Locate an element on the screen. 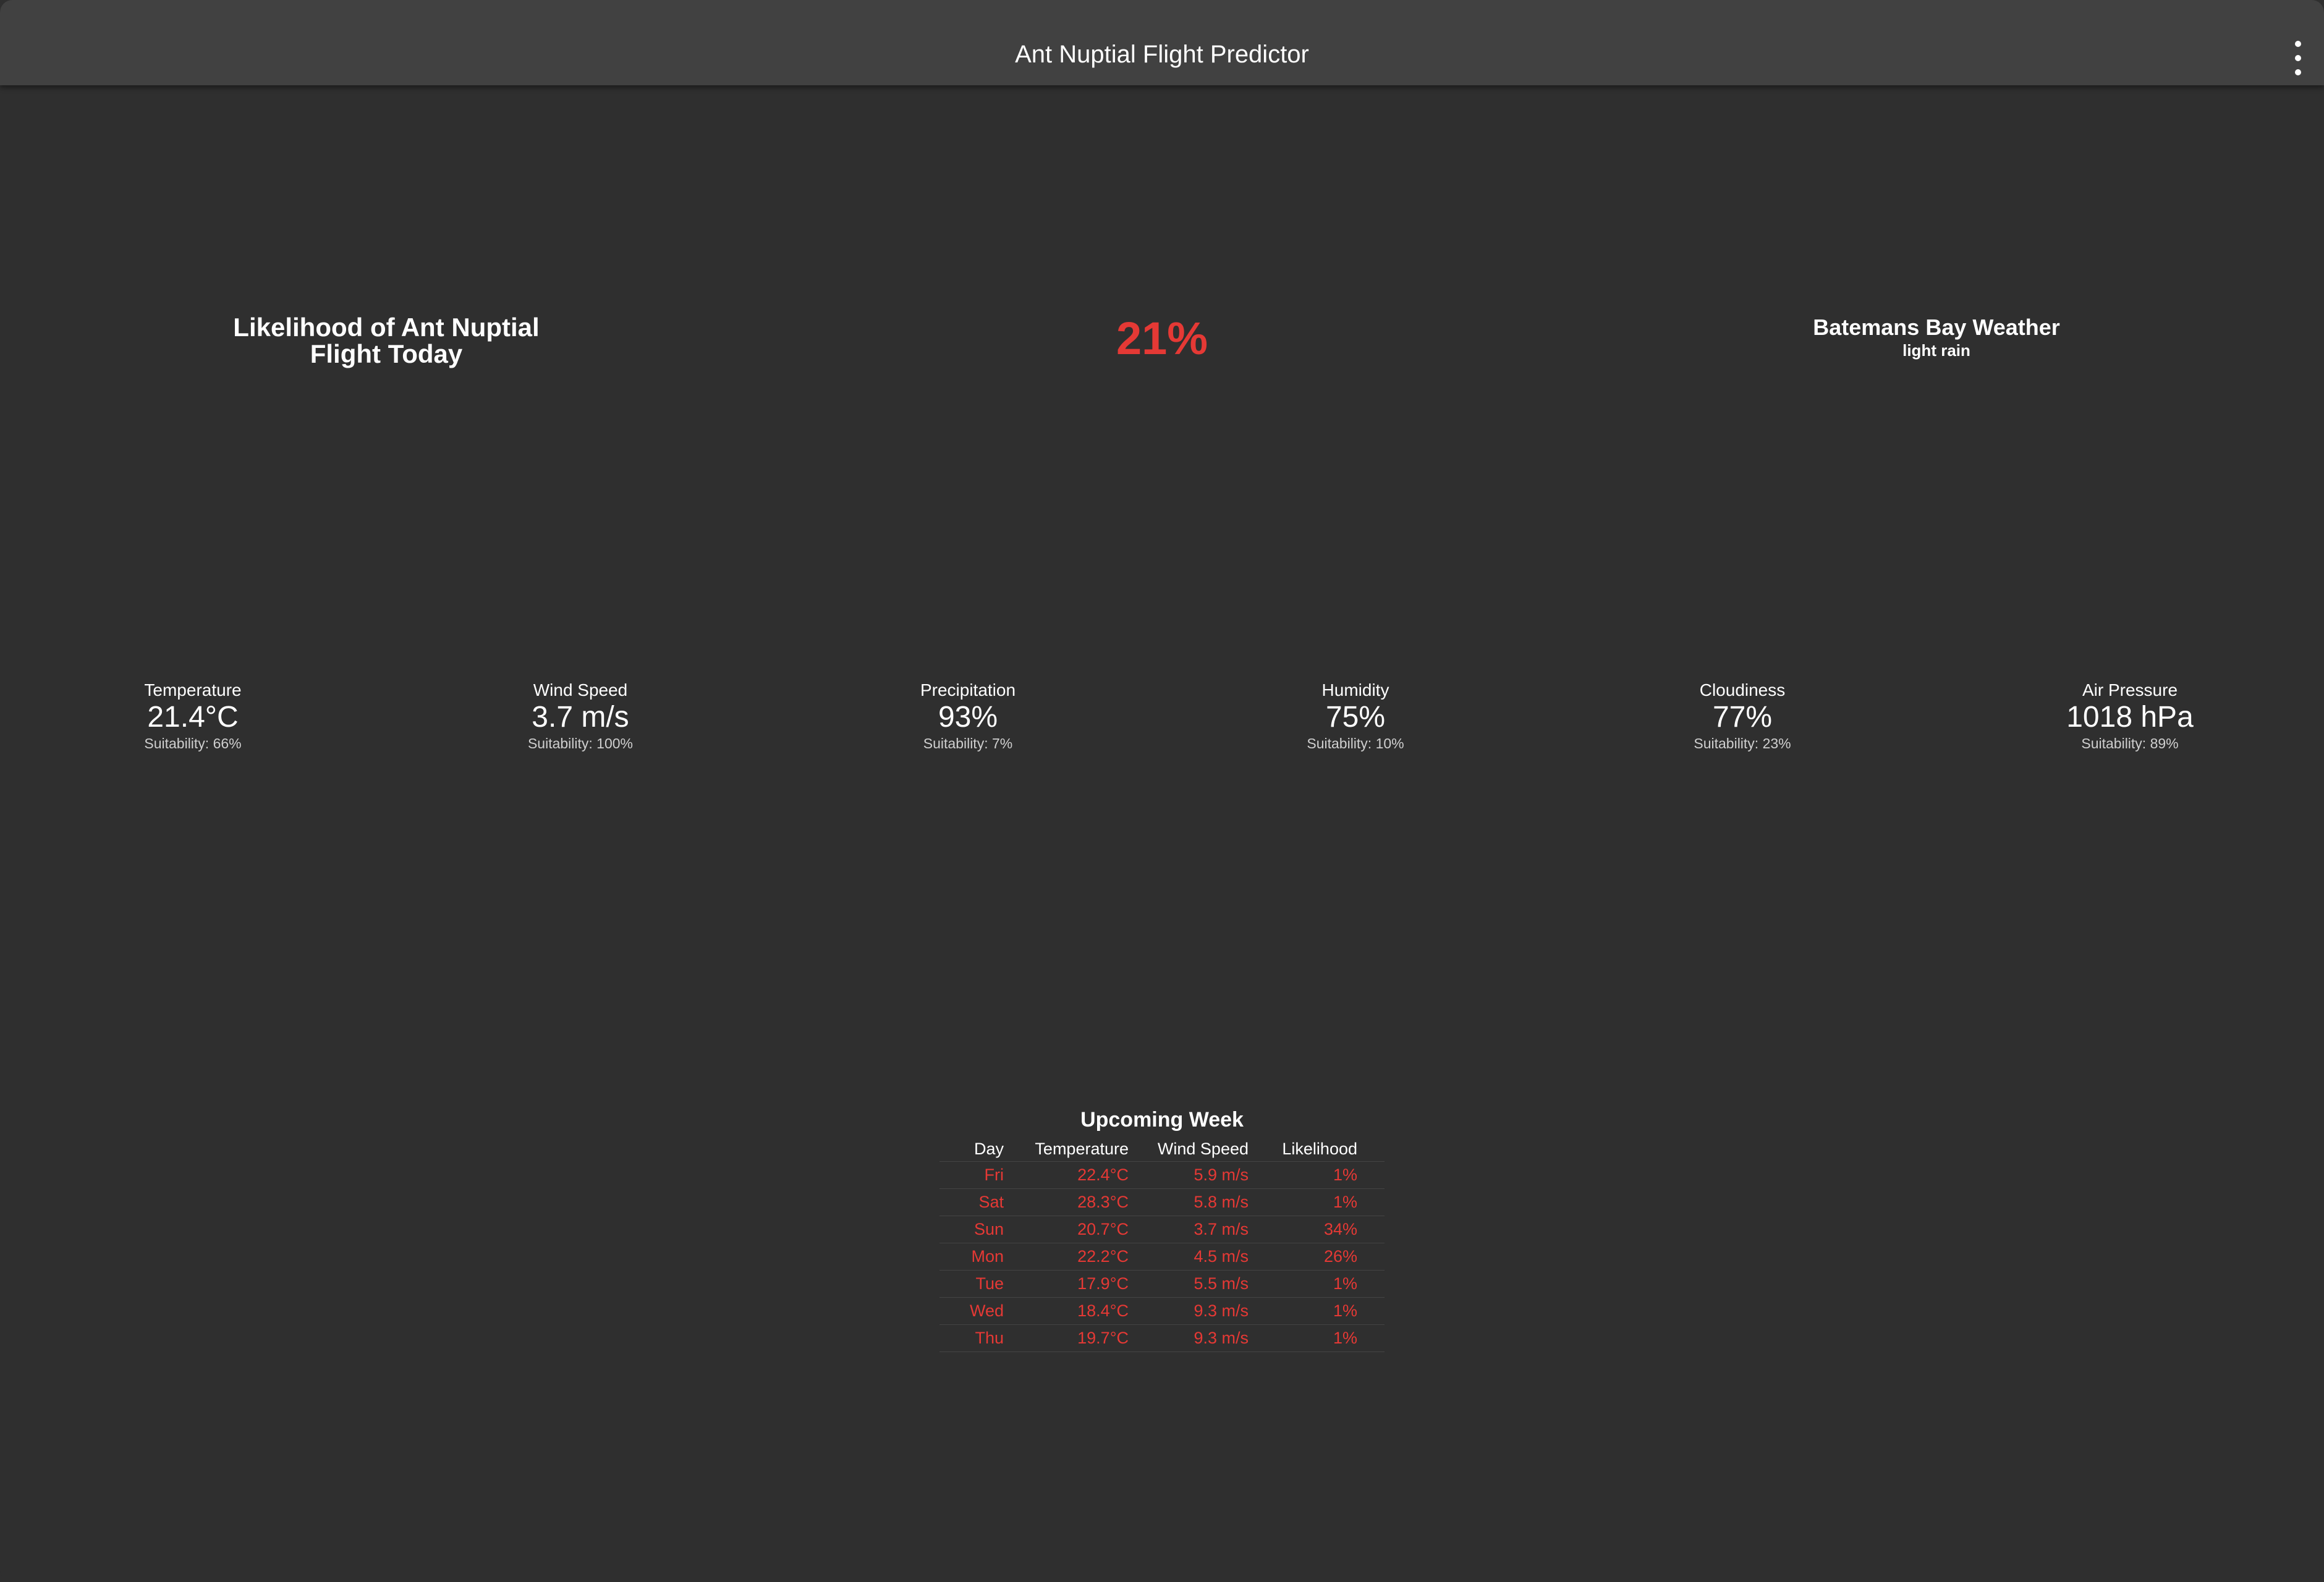 Image resolution: width=2324 pixels, height=1582 pixels. table-header-row: Day Temperature Wind Speed Likelihood is located at coordinates (1162, 1149).